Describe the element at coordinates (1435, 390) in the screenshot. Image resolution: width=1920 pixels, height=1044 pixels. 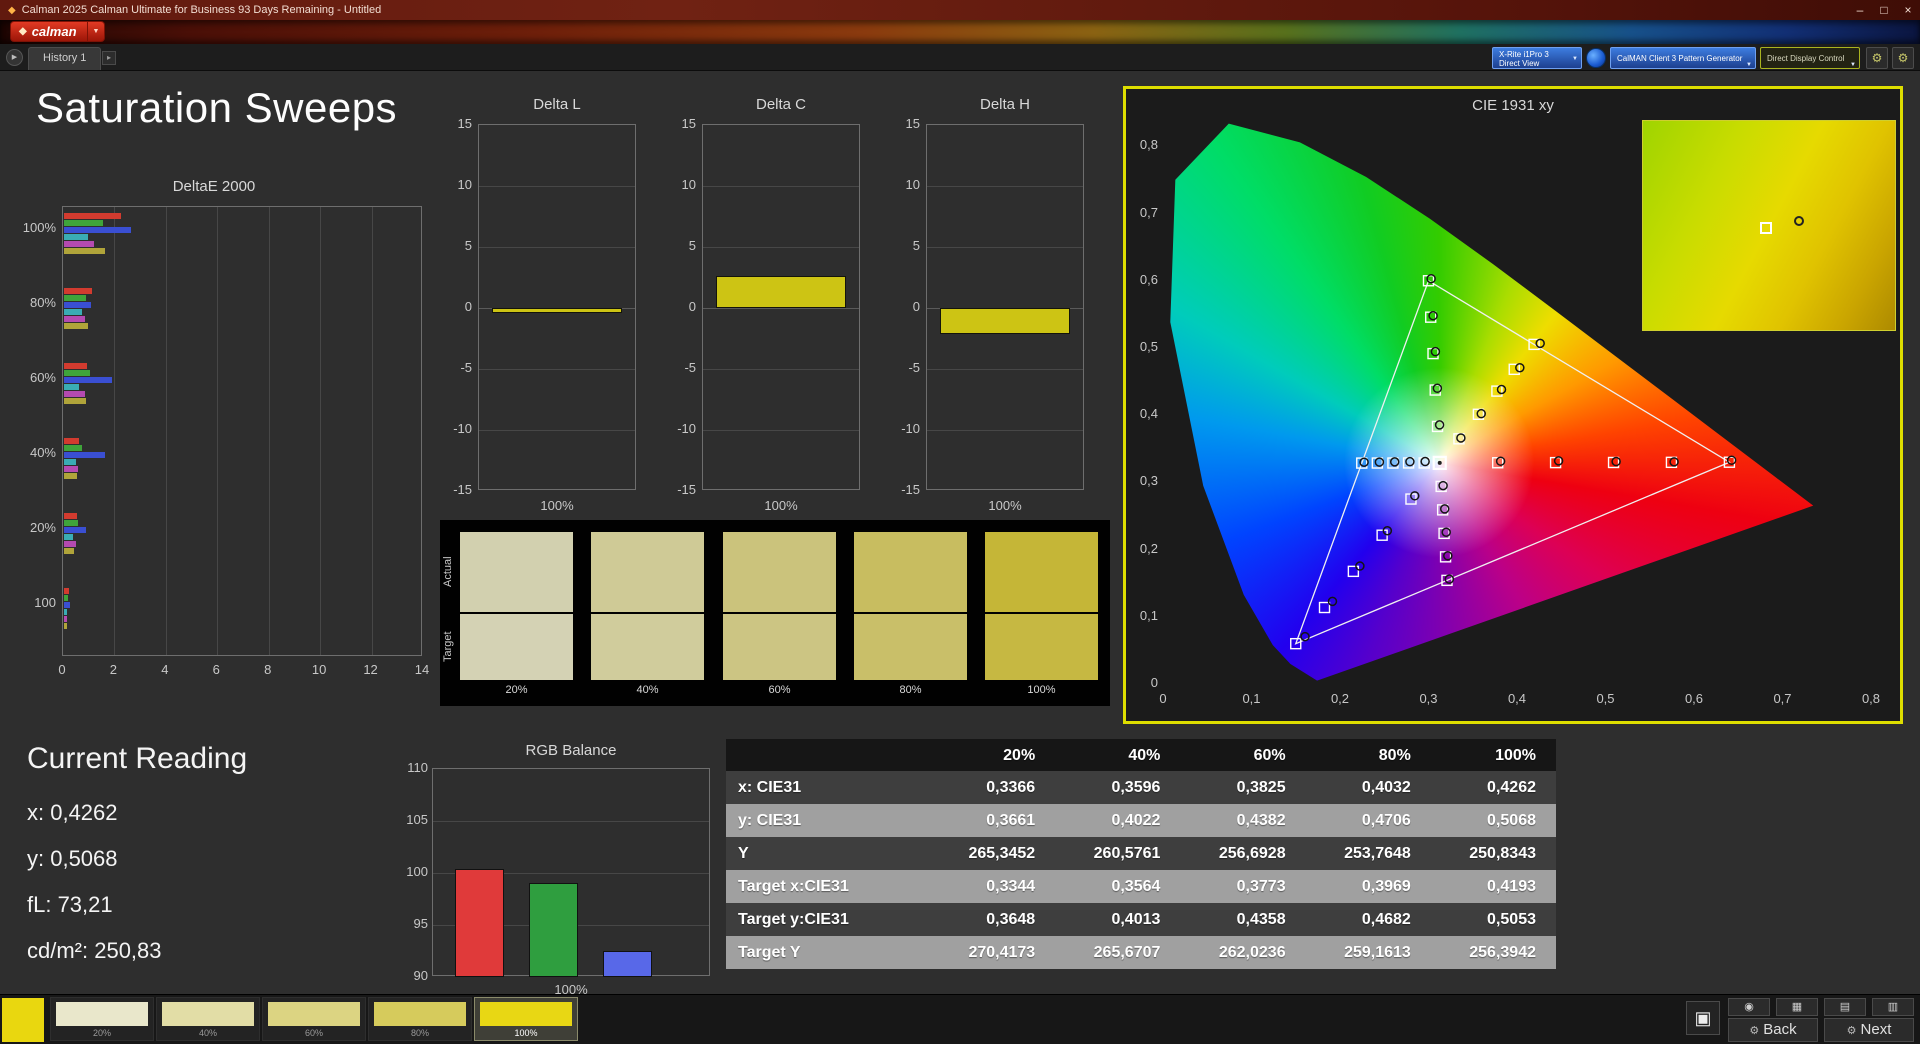
I see `target-marker-green` at that location.